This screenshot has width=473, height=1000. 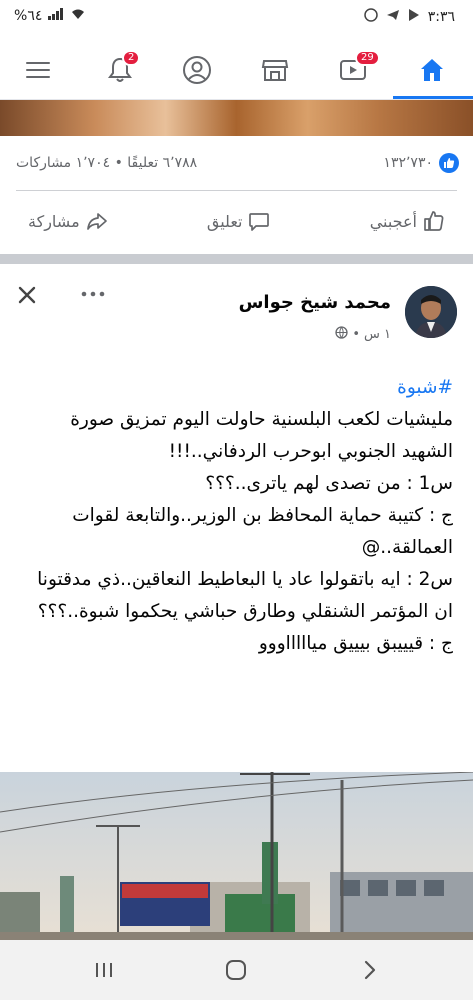 I want to click on likes-summary: ١٣٢٬٧٣٠, so click(x=421, y=163).